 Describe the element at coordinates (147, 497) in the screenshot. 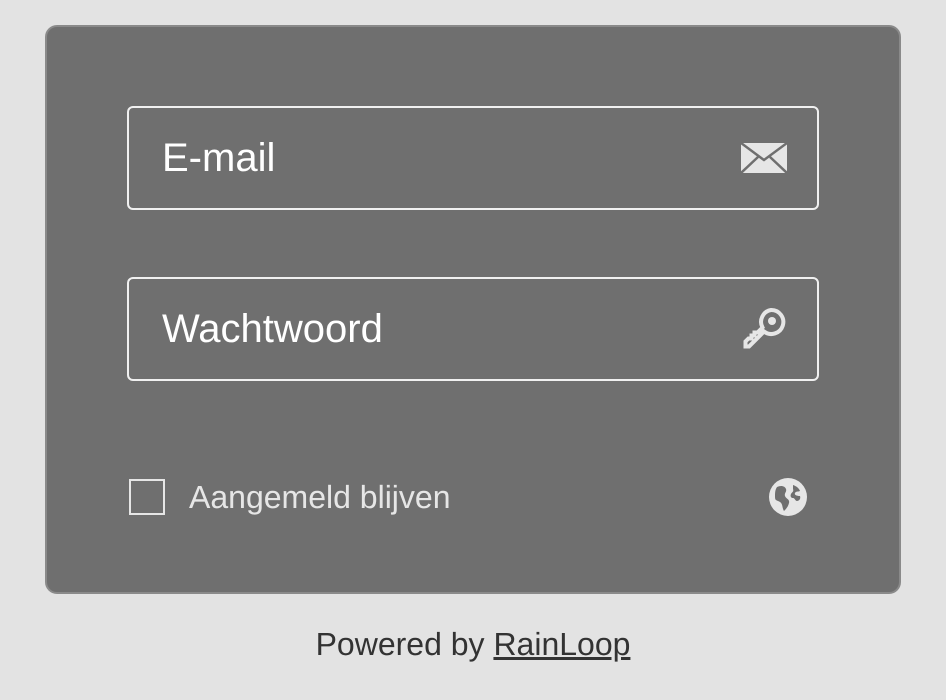

I see `remember-checkbox` at that location.